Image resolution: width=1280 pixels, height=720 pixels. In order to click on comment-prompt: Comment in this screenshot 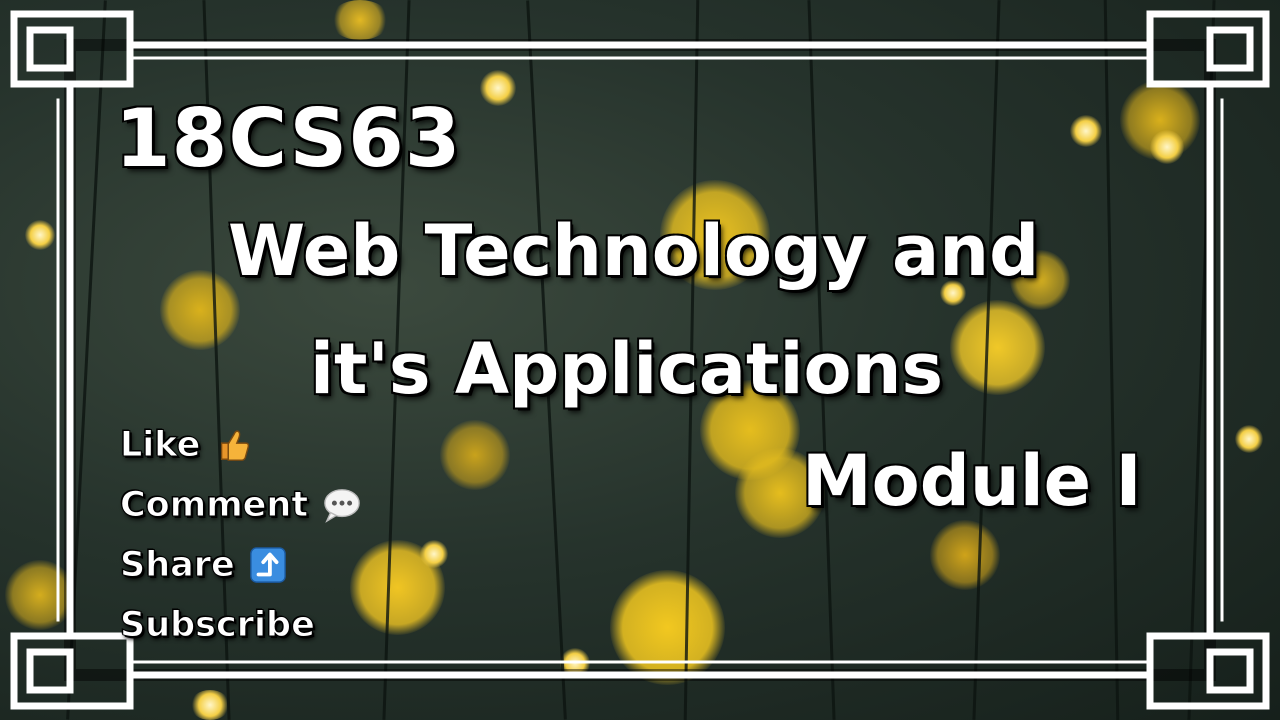, I will do `click(239, 505)`.